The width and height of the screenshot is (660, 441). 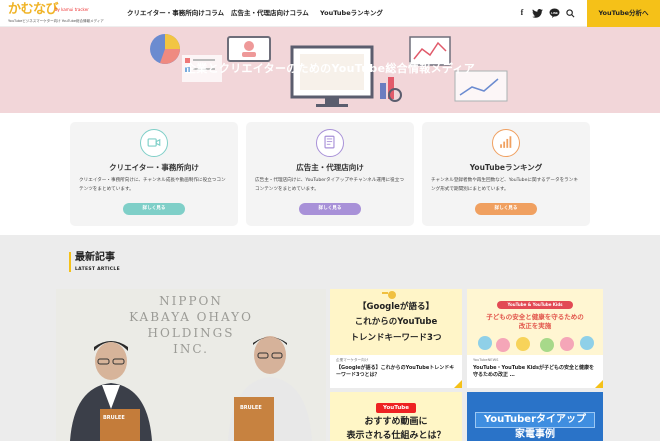 What do you see at coordinates (396, 416) in the screenshot?
I see `article-thumbnail: YouTube おすすめ動画に 表示される仕組みとは？` at bounding box center [396, 416].